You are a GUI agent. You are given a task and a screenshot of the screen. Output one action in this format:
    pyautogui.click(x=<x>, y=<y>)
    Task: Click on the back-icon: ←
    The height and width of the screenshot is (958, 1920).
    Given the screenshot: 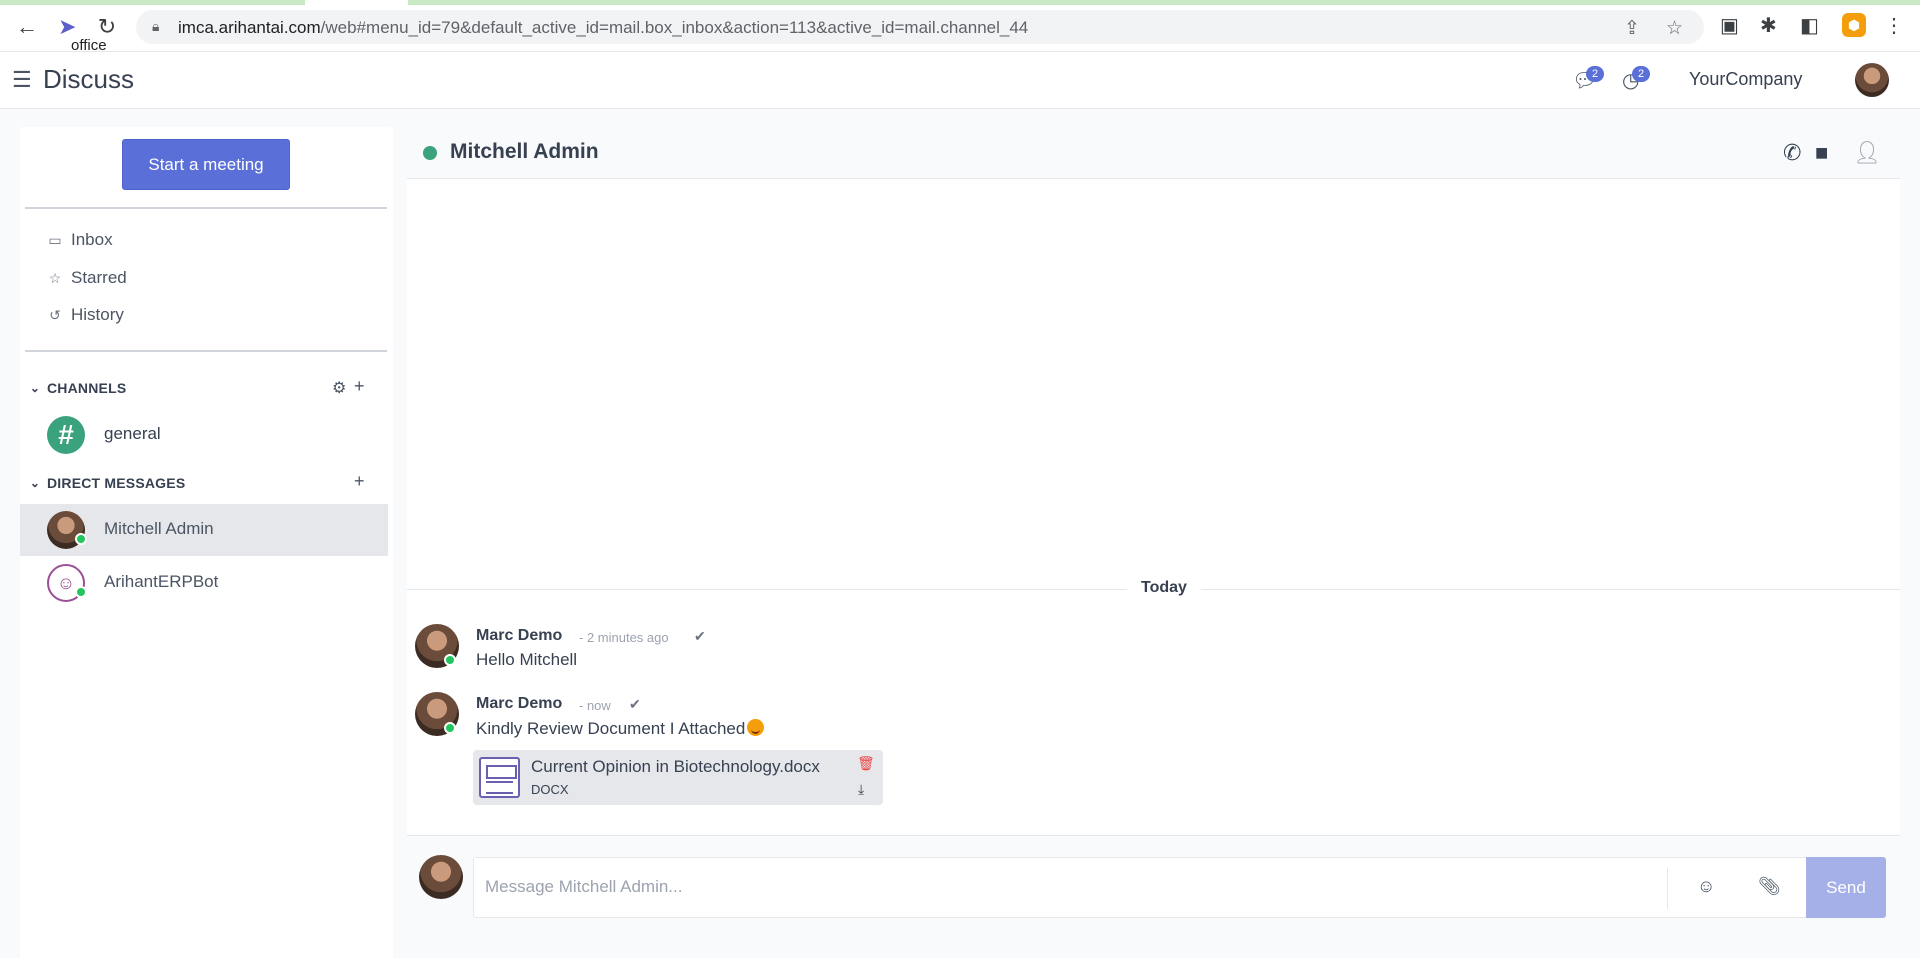 What is the action you would take?
    pyautogui.click(x=27, y=27)
    